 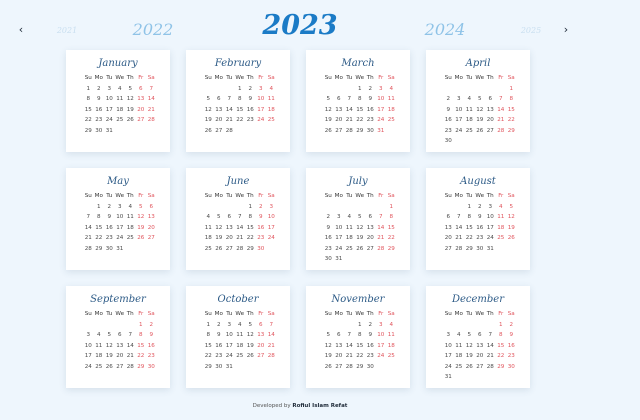 I want to click on next-year-button: ›, so click(x=566, y=30).